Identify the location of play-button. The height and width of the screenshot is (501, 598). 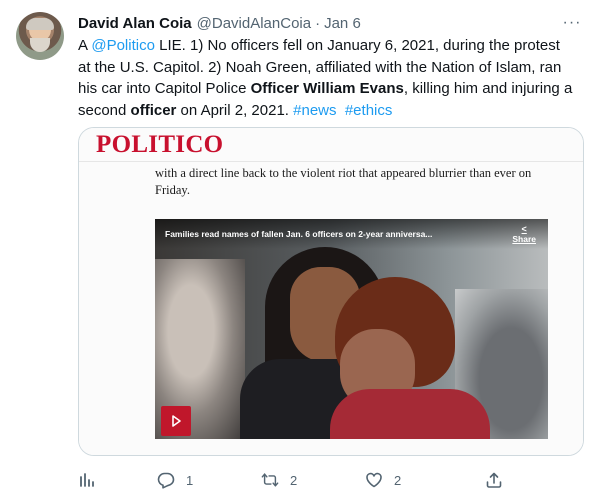
(176, 421).